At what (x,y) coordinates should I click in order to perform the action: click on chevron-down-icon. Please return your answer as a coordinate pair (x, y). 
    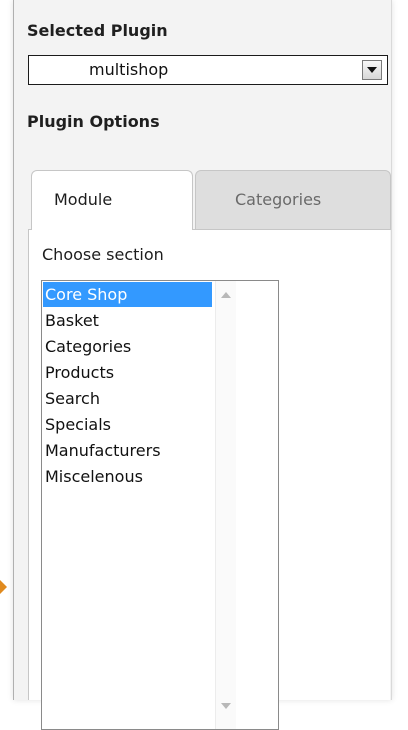
    Looking at the image, I should click on (372, 70).